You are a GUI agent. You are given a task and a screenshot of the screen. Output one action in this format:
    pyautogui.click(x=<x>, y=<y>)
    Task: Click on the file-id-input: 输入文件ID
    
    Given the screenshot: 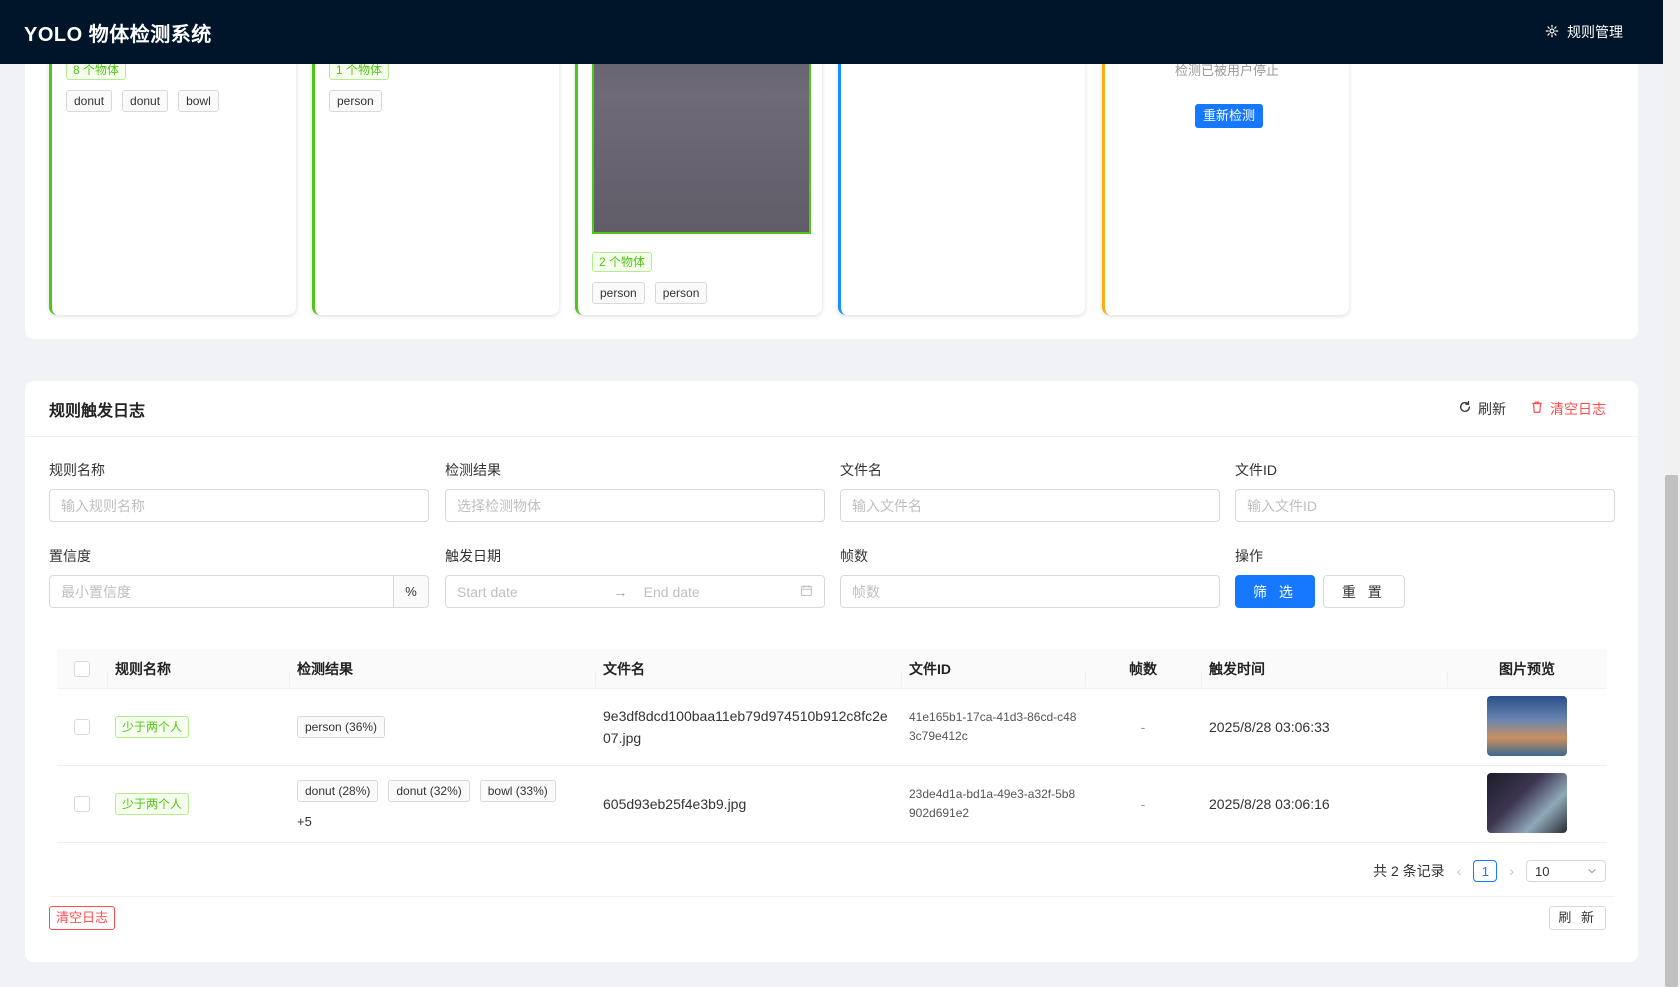 What is the action you would take?
    pyautogui.click(x=1425, y=505)
    